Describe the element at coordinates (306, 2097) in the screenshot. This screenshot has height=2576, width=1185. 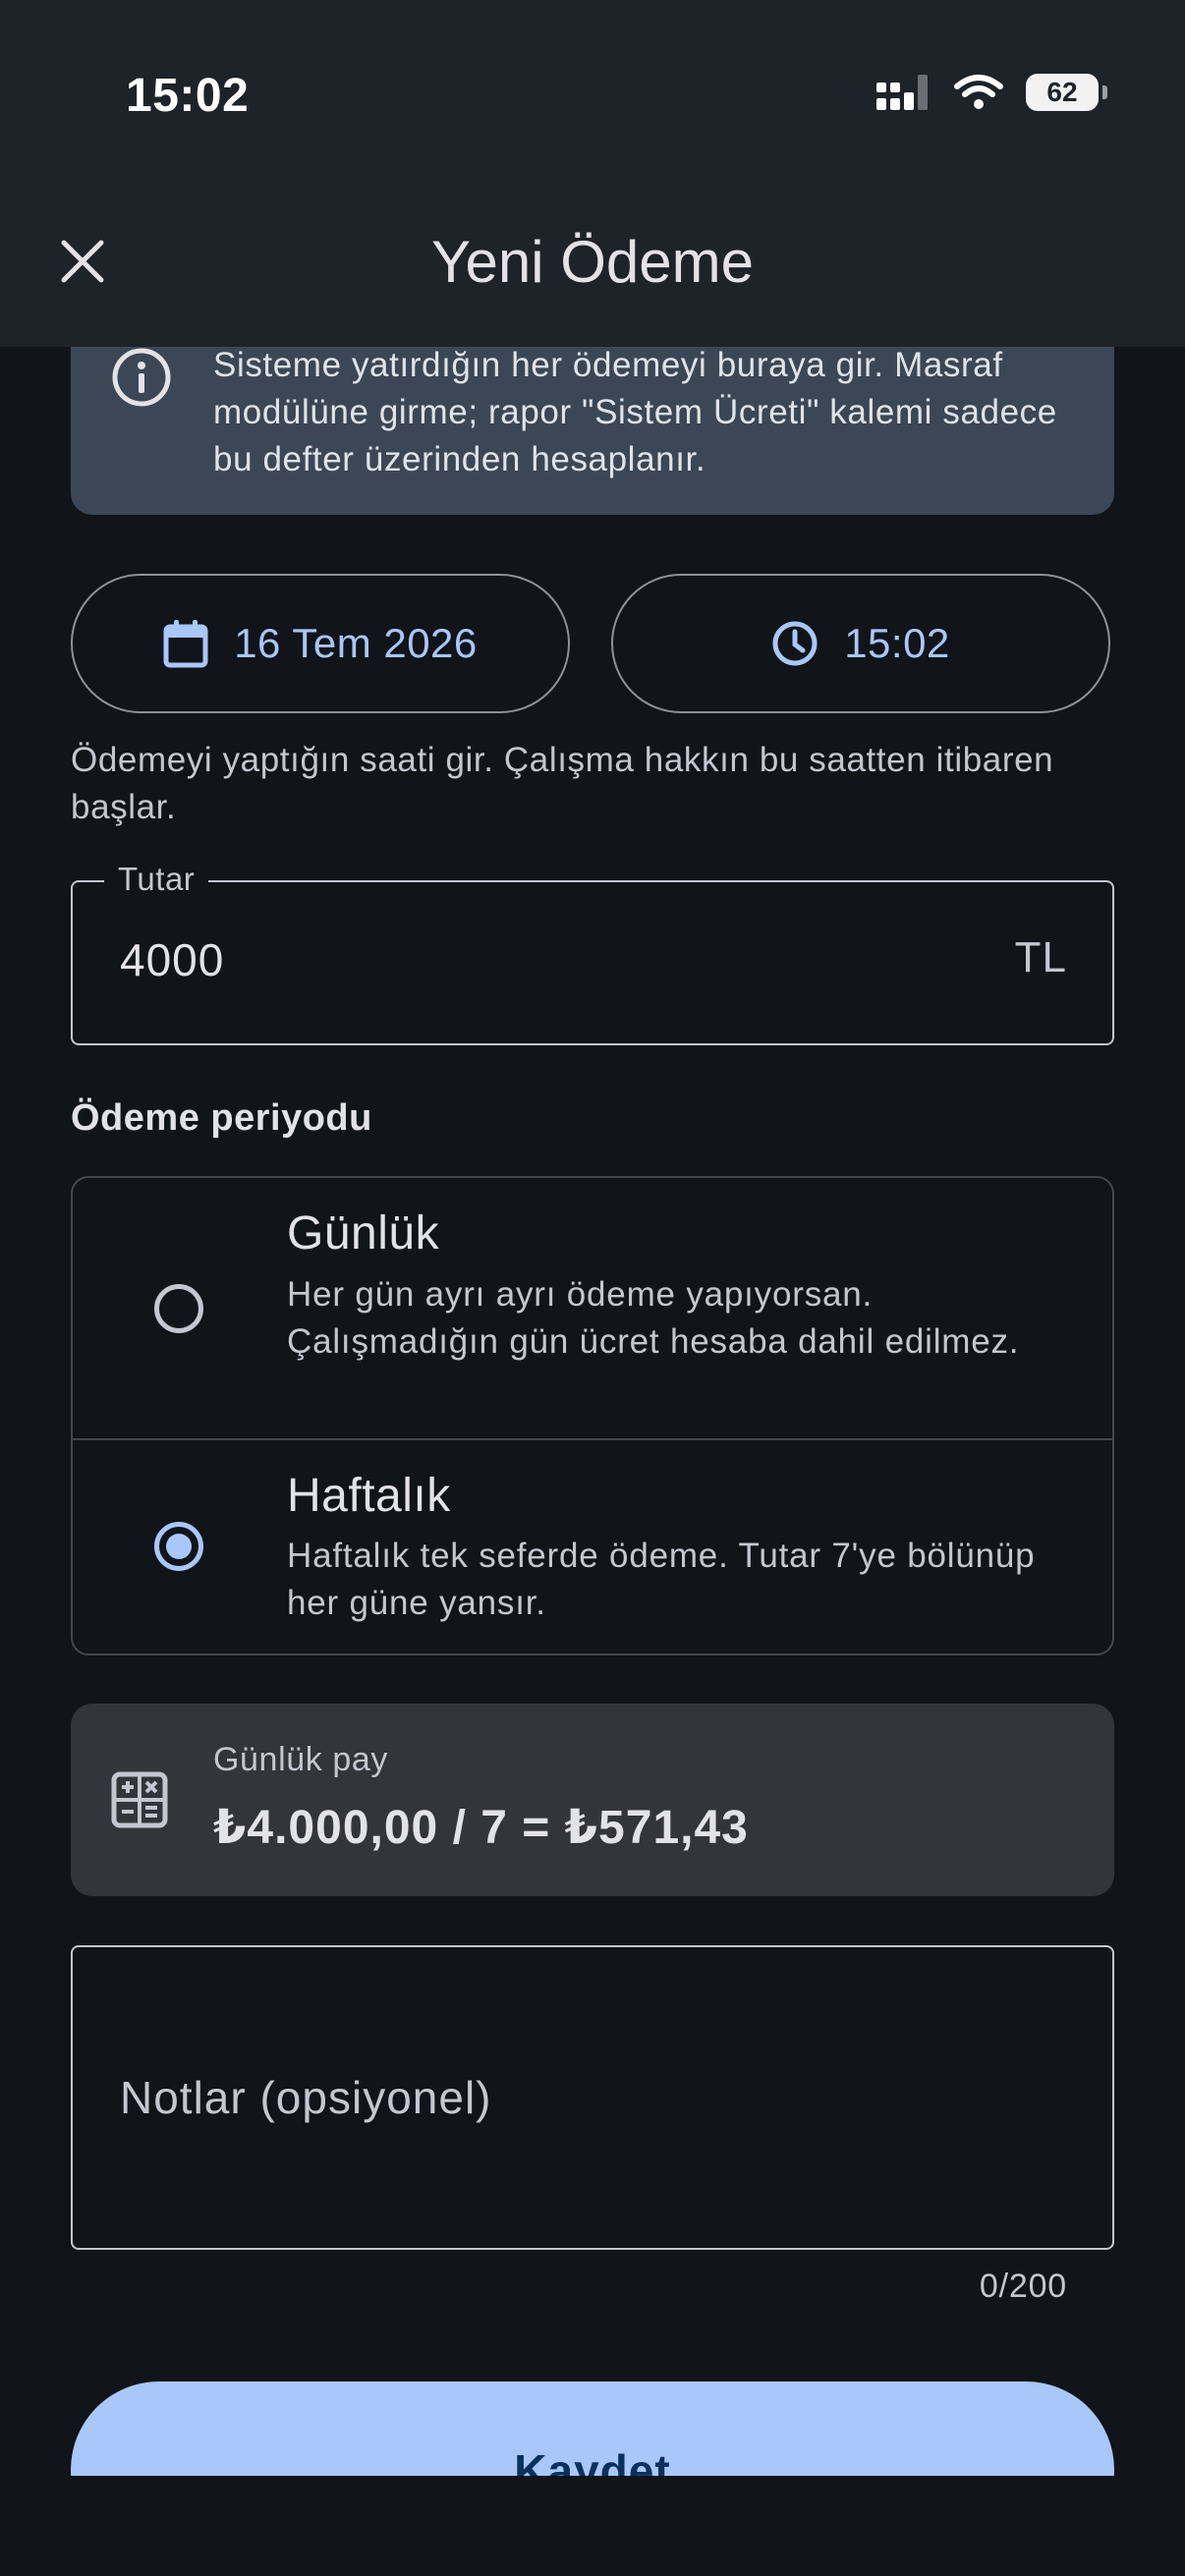
I see `notes-placeholder: Notlar (opsiyonel)` at that location.